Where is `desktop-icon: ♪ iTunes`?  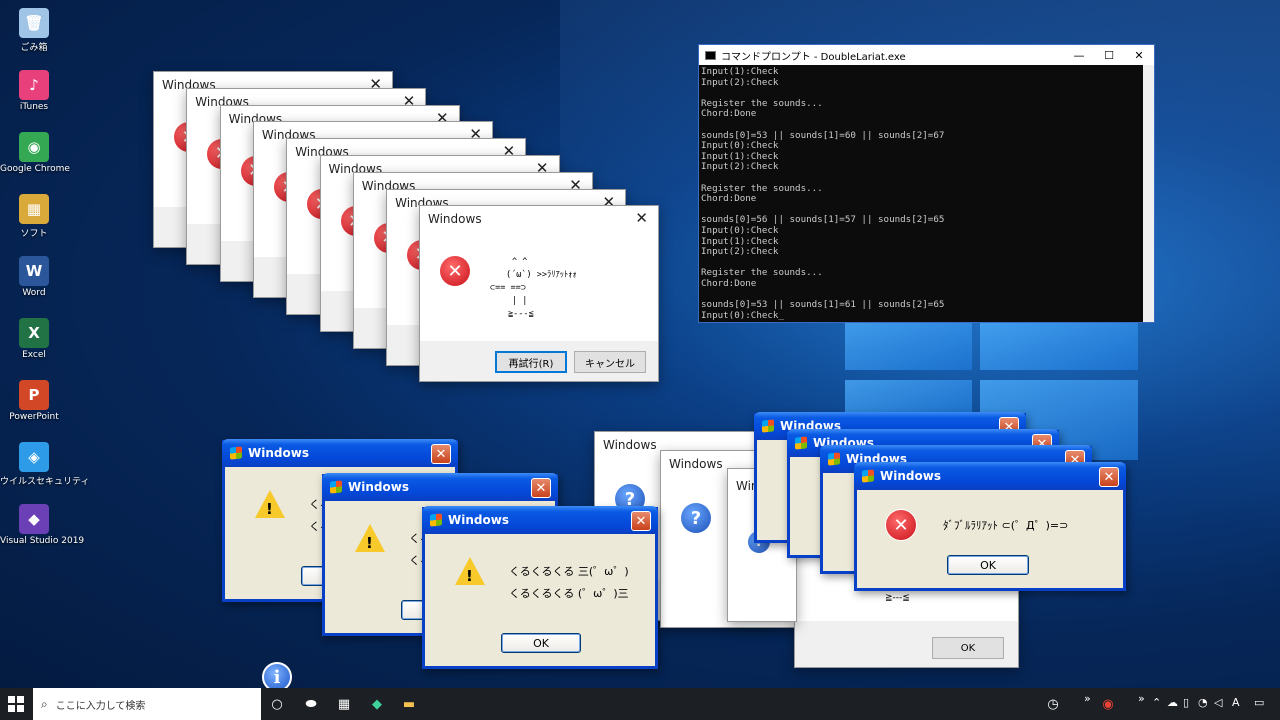
desktop-icon: ♪ iTunes is located at coordinates (34, 91).